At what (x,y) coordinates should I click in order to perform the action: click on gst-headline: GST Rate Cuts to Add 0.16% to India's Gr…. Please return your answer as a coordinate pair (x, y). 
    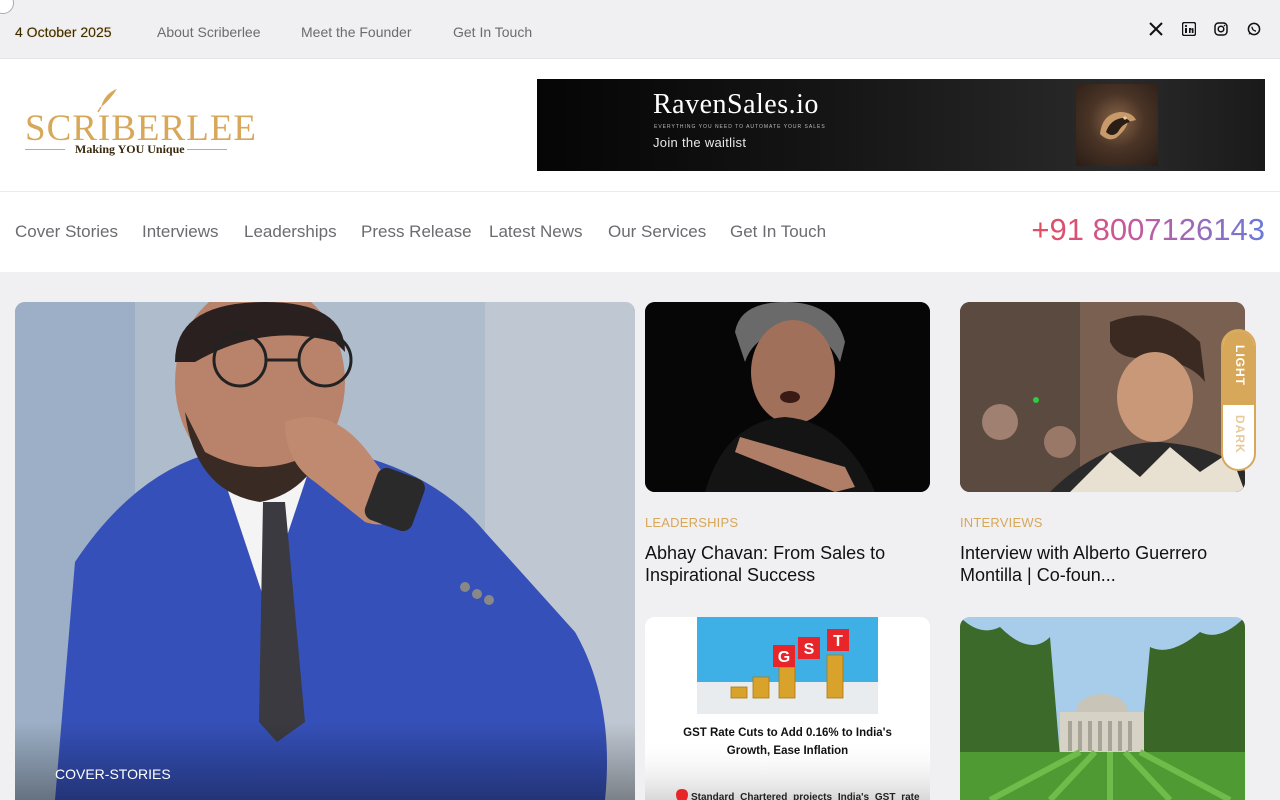
    Looking at the image, I should click on (787, 742).